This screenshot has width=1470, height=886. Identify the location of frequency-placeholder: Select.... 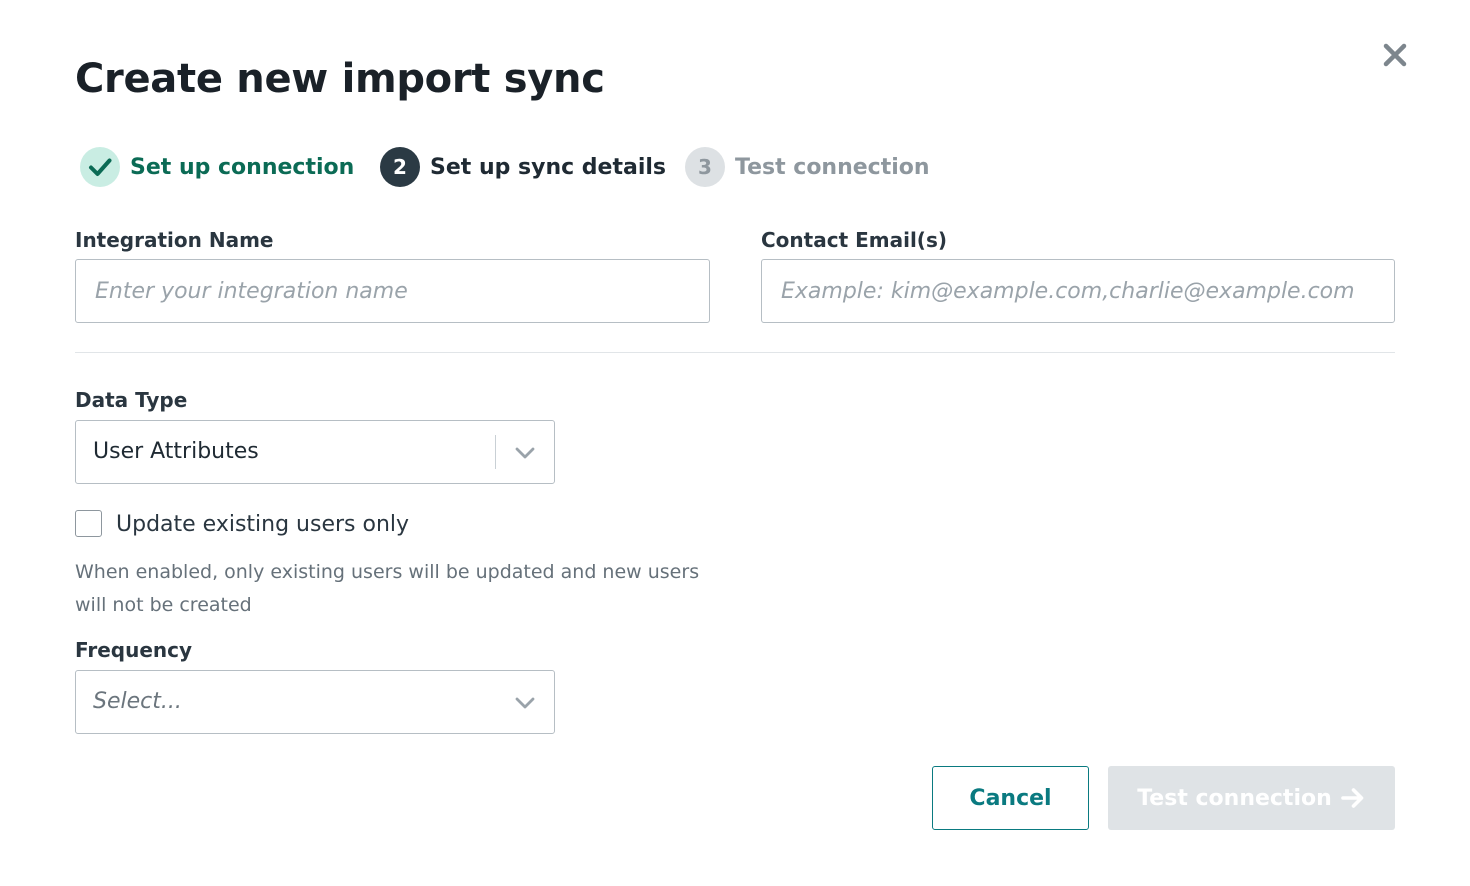
(137, 701).